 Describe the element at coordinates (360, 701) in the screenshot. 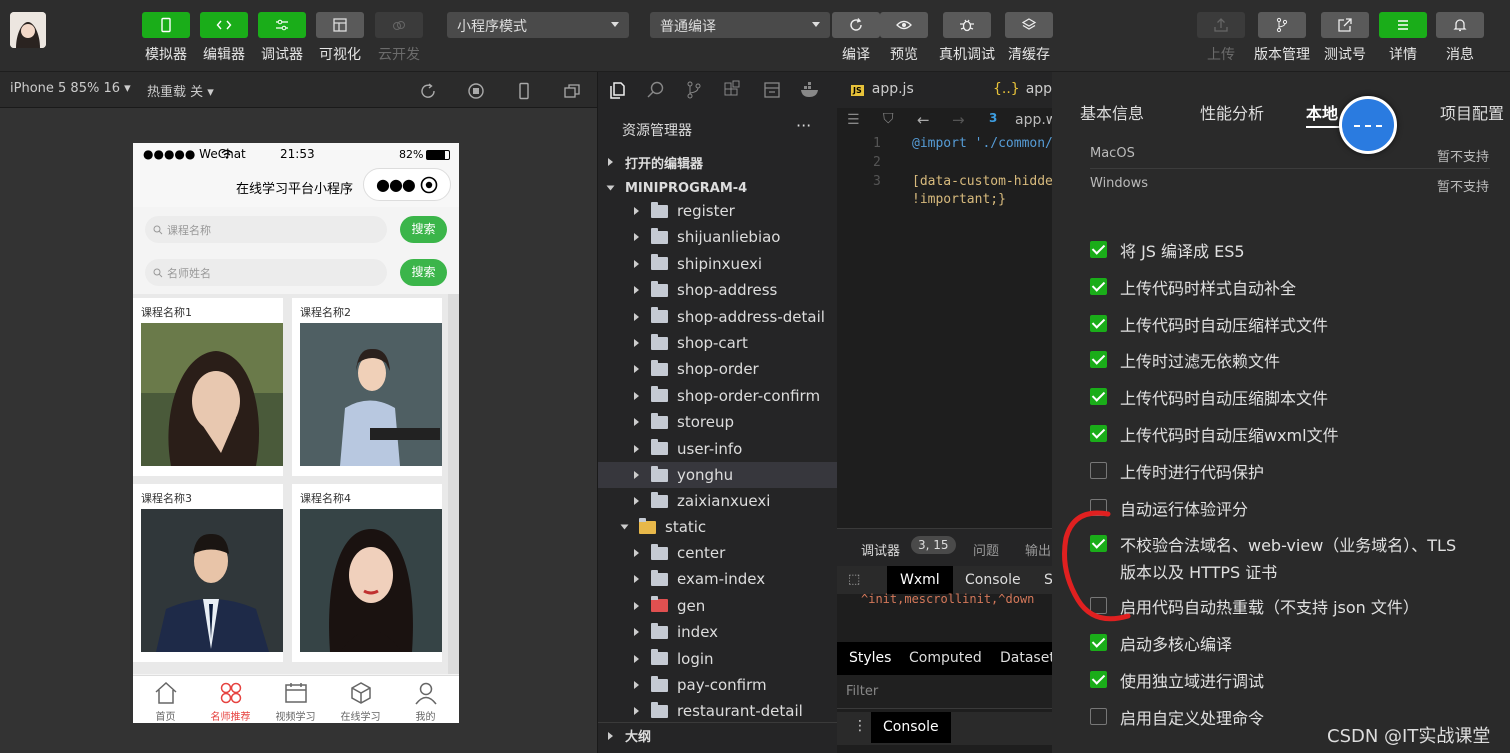

I see `tab-online: 在线学习` at that location.